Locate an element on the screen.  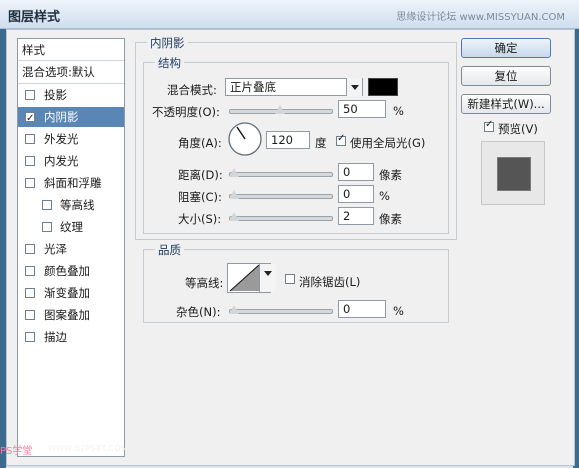
opacity-unit: % is located at coordinates (398, 111).